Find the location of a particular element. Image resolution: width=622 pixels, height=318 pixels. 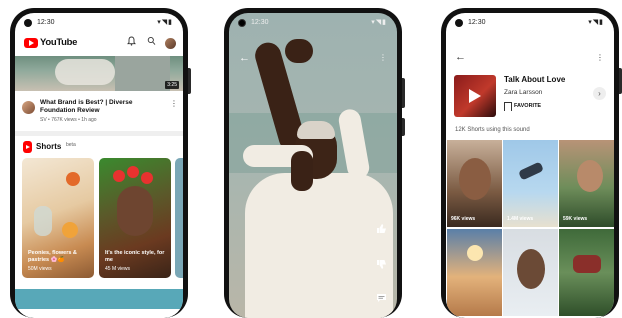

short-views: 50M views is located at coordinates (40, 269).